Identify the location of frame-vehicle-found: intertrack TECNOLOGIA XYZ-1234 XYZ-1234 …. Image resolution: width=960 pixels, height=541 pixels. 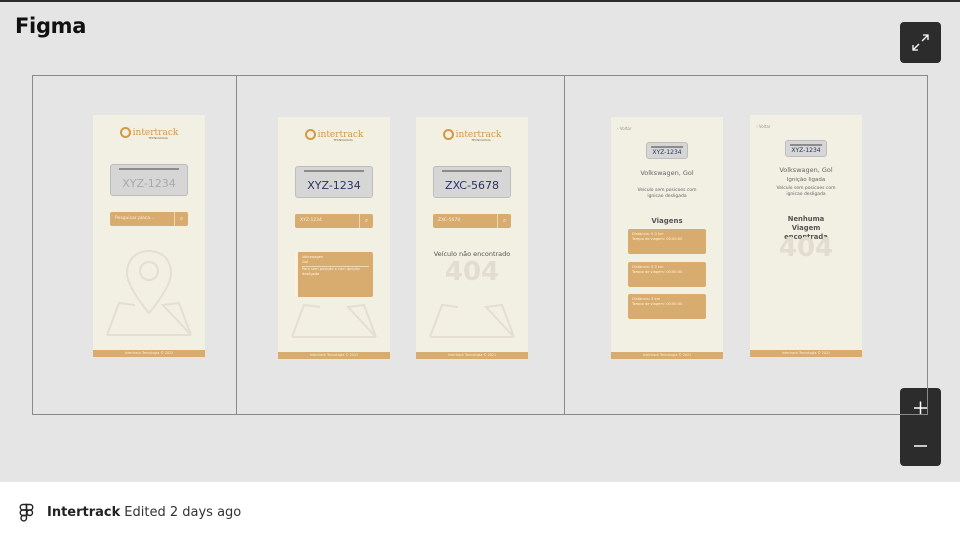
(334, 238).